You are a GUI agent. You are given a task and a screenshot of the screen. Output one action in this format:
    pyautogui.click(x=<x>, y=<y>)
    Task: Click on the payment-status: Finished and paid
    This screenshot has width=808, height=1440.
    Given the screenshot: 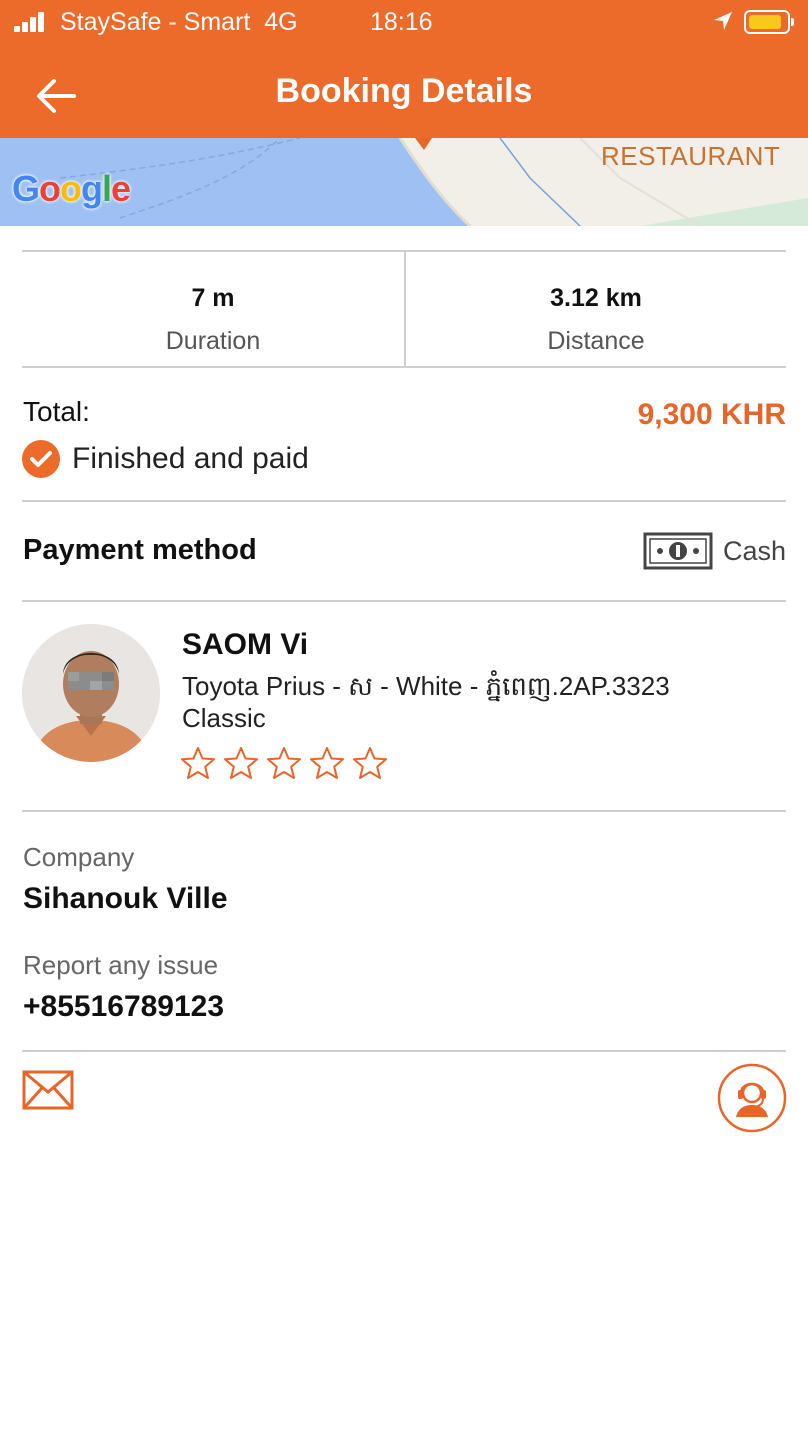 What is the action you would take?
    pyautogui.click(x=165, y=459)
    